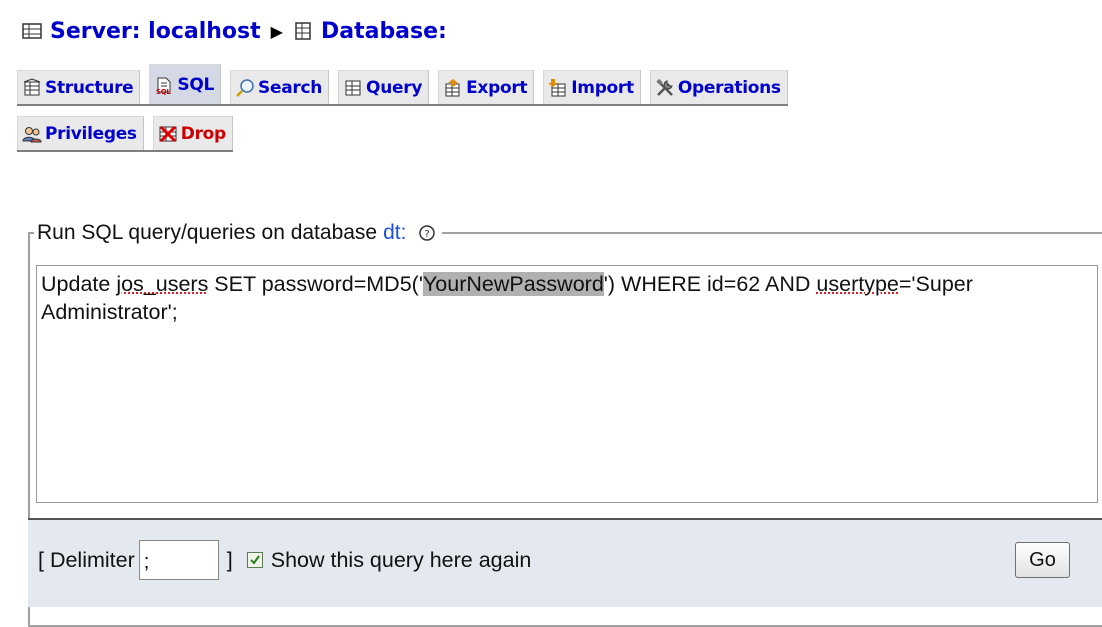 Image resolution: width=1102 pixels, height=627 pixels. What do you see at coordinates (32, 31) in the screenshot?
I see `server-icon` at bounding box center [32, 31].